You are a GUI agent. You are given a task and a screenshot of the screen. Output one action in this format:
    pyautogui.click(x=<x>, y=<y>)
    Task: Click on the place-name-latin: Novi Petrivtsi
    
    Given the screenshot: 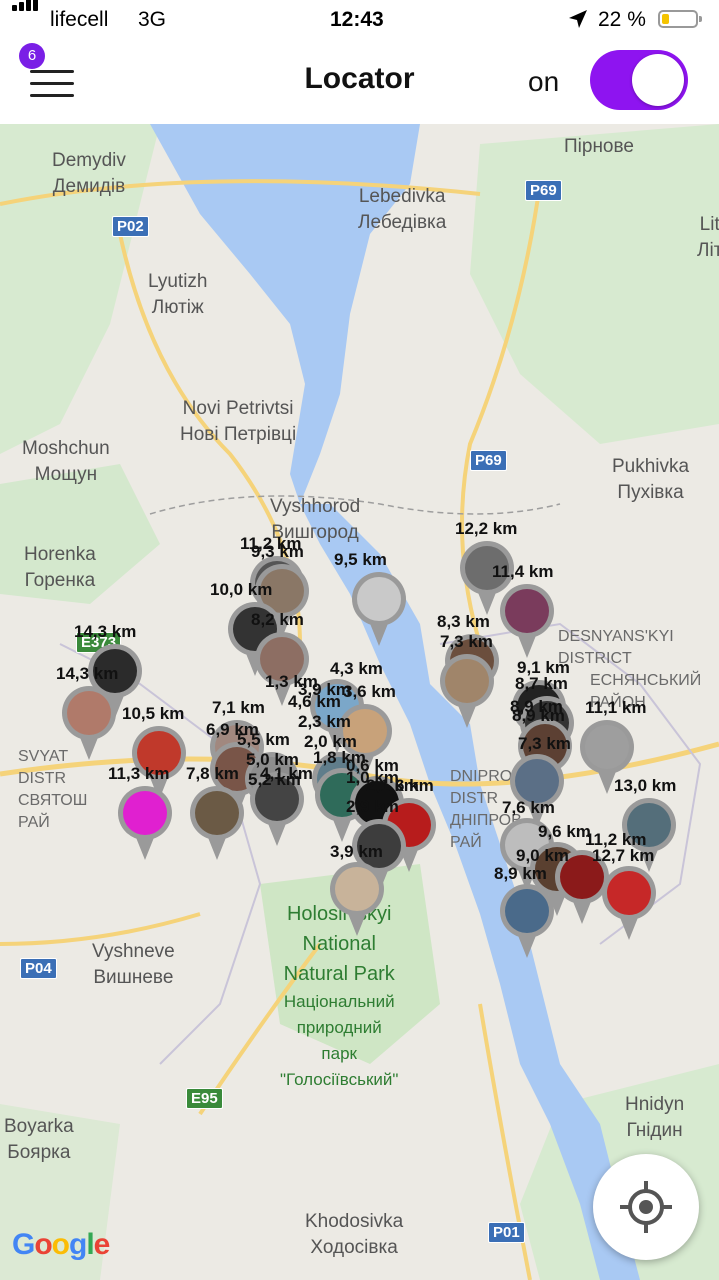 What is the action you would take?
    pyautogui.click(x=238, y=408)
    